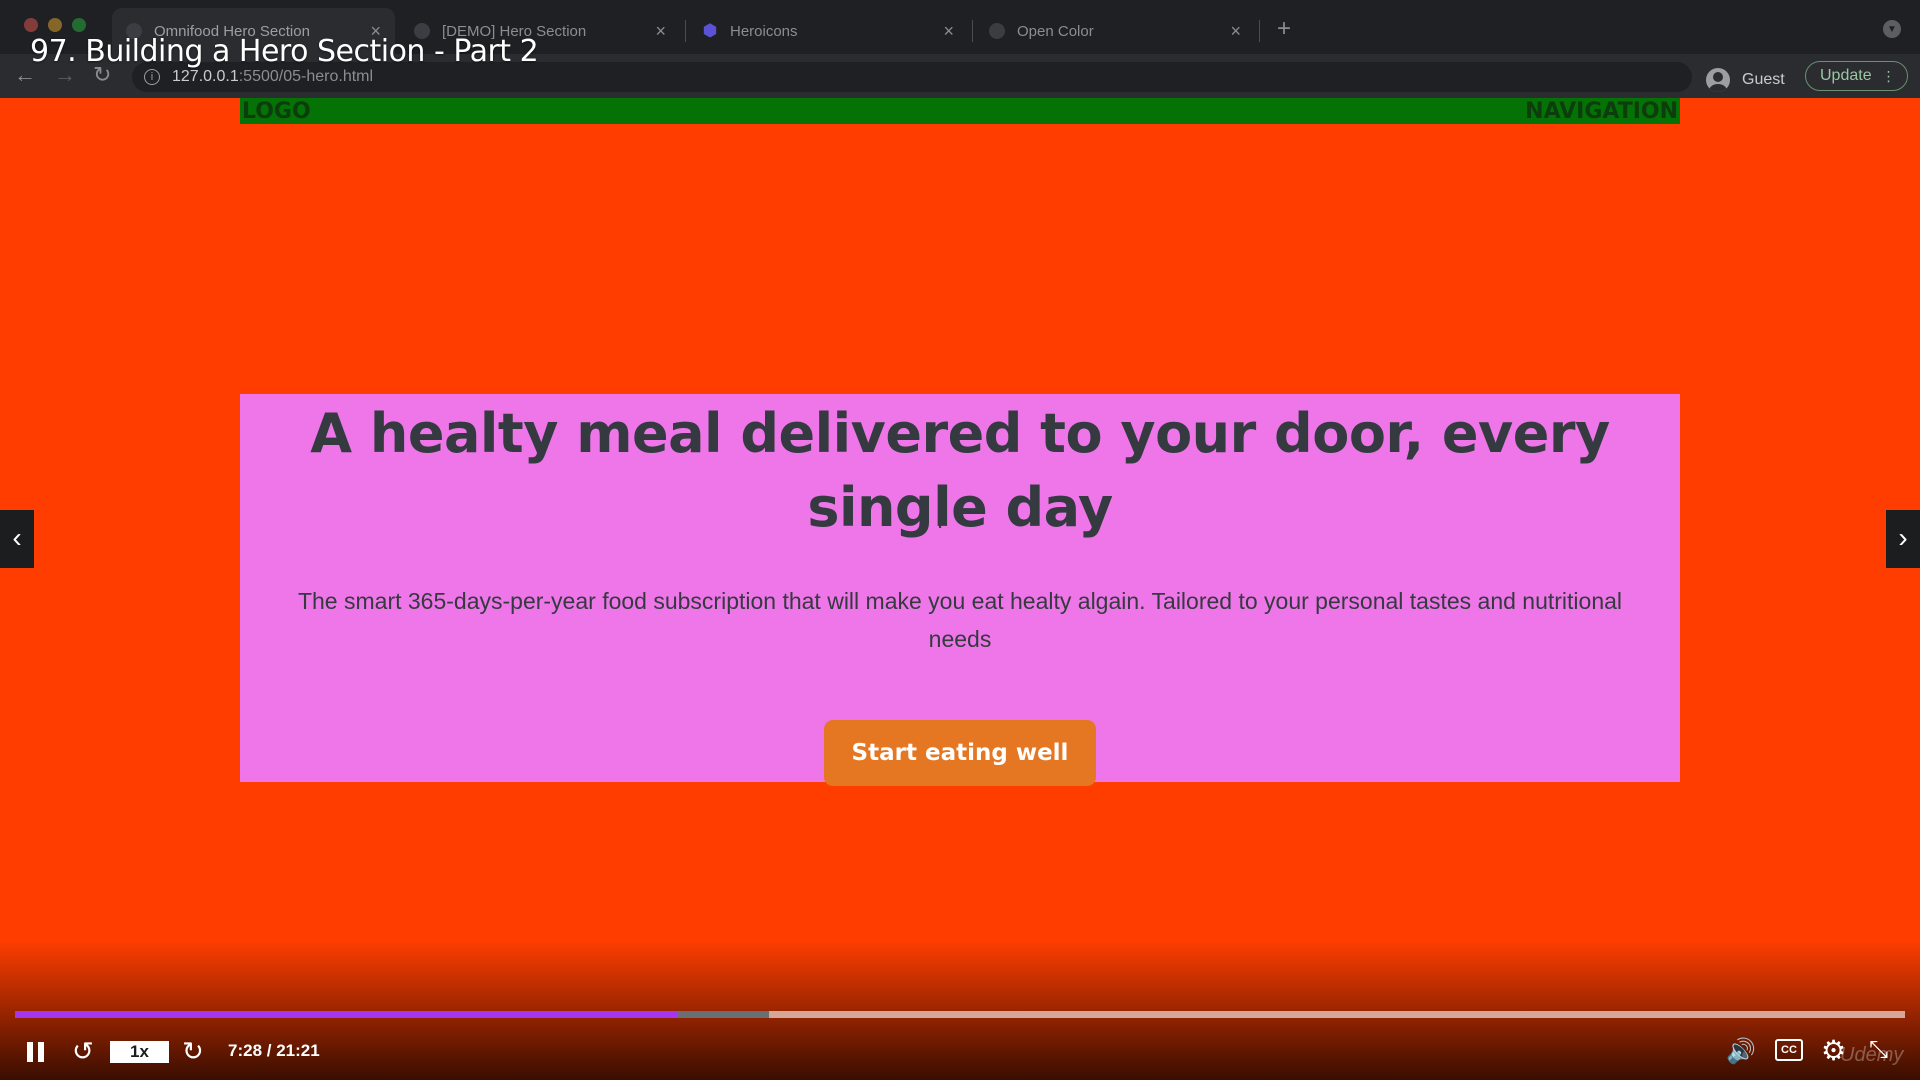 Image resolution: width=1920 pixels, height=1080 pixels. I want to click on page-favicon-icon, so click(997, 31).